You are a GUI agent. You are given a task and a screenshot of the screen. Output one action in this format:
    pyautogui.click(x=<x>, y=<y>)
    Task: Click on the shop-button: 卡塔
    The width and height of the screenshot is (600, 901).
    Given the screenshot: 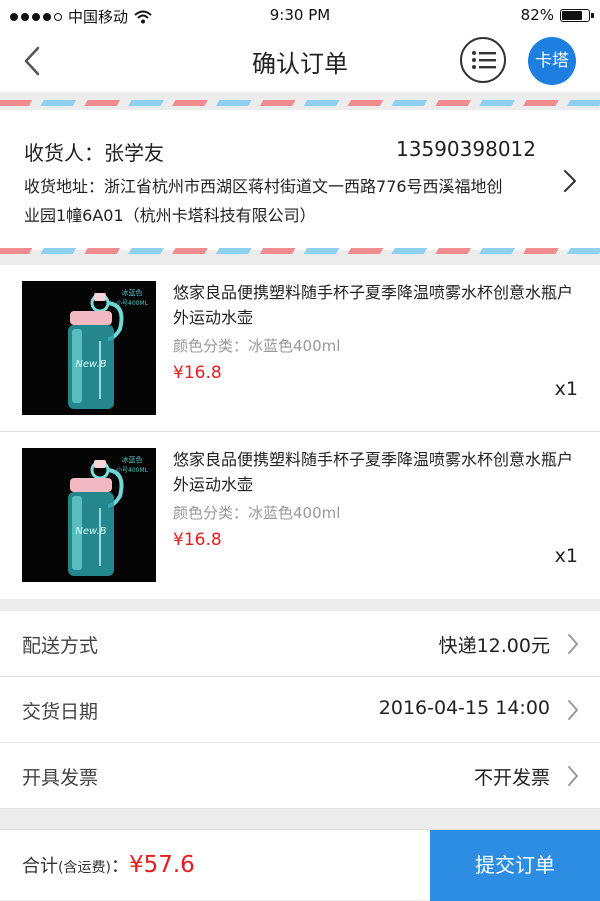 What is the action you would take?
    pyautogui.click(x=552, y=61)
    